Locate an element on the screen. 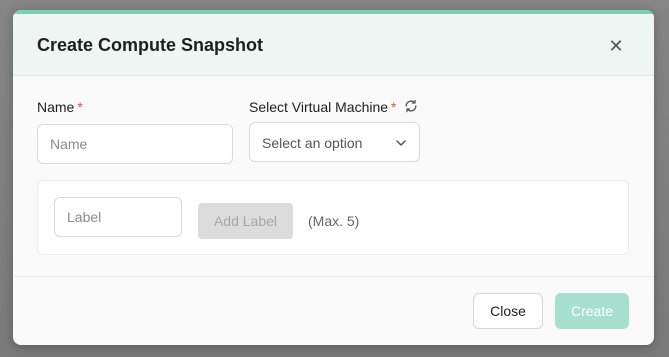  chevron-down-icon is located at coordinates (401, 143).